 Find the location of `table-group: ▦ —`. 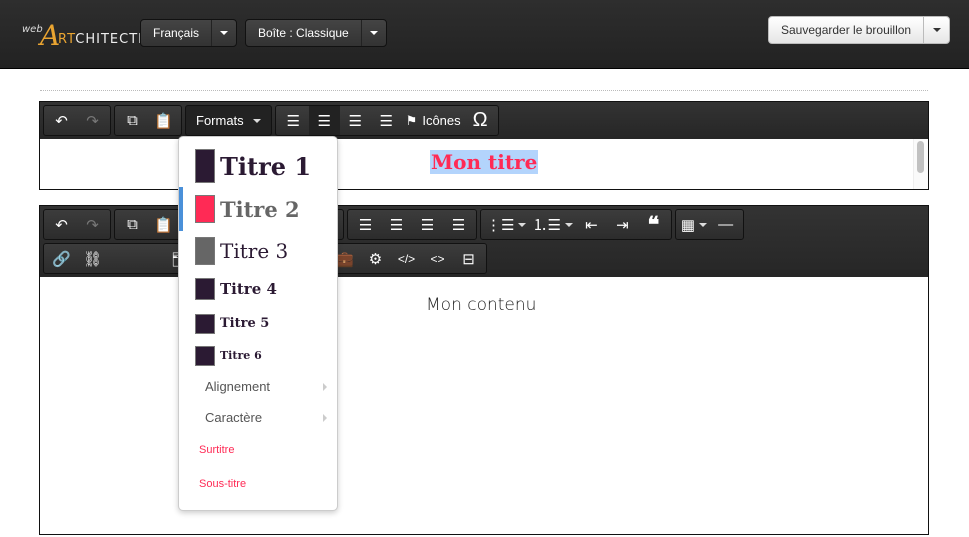

table-group: ▦ — is located at coordinates (709, 224).